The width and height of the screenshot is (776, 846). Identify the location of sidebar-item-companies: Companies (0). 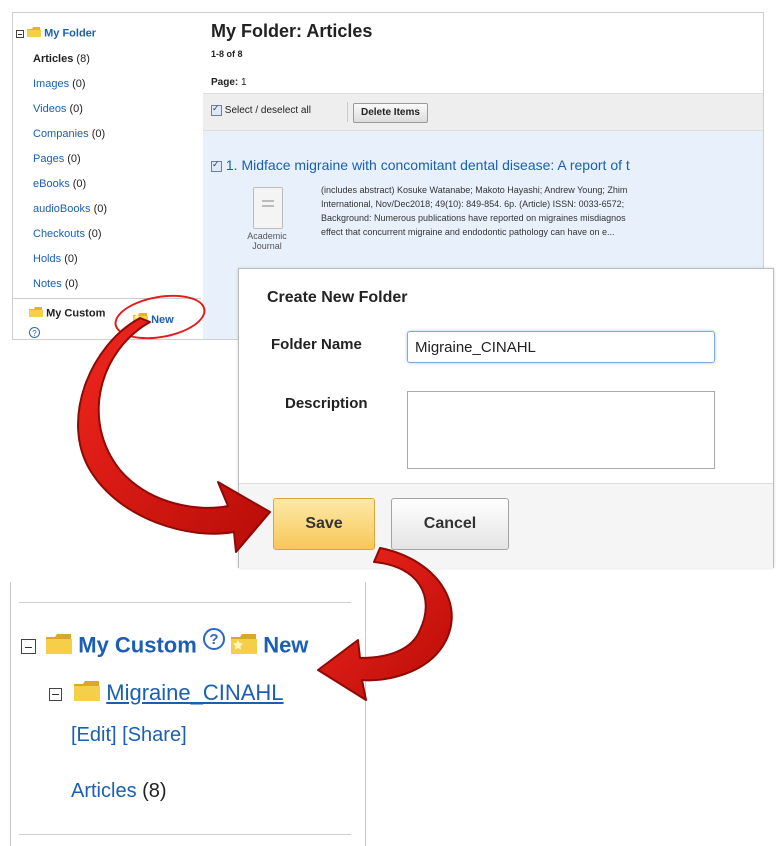
(69, 134).